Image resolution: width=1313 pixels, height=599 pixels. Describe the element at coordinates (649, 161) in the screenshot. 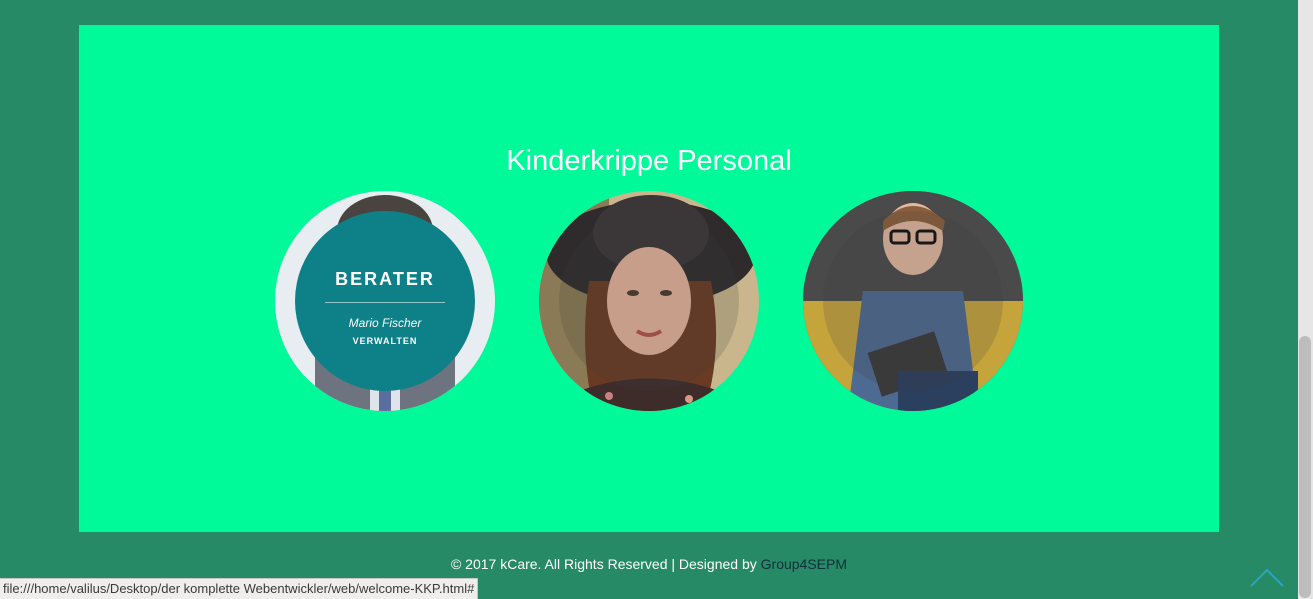

I see `section-title: Kinderkrippe Personal` at that location.